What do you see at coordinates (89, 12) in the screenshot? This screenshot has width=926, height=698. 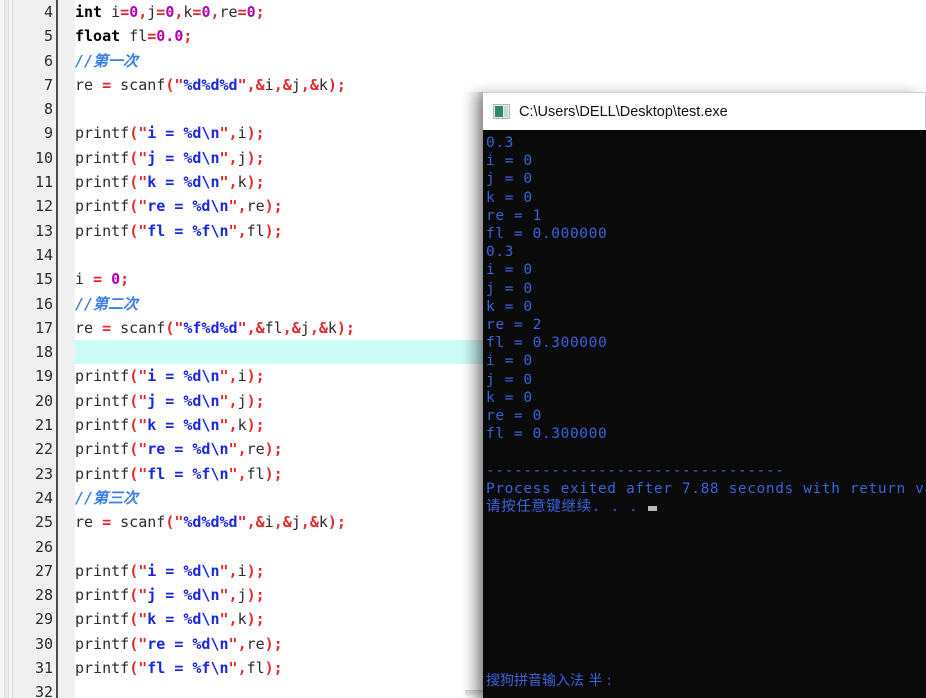 I see `code-token-kw: int` at bounding box center [89, 12].